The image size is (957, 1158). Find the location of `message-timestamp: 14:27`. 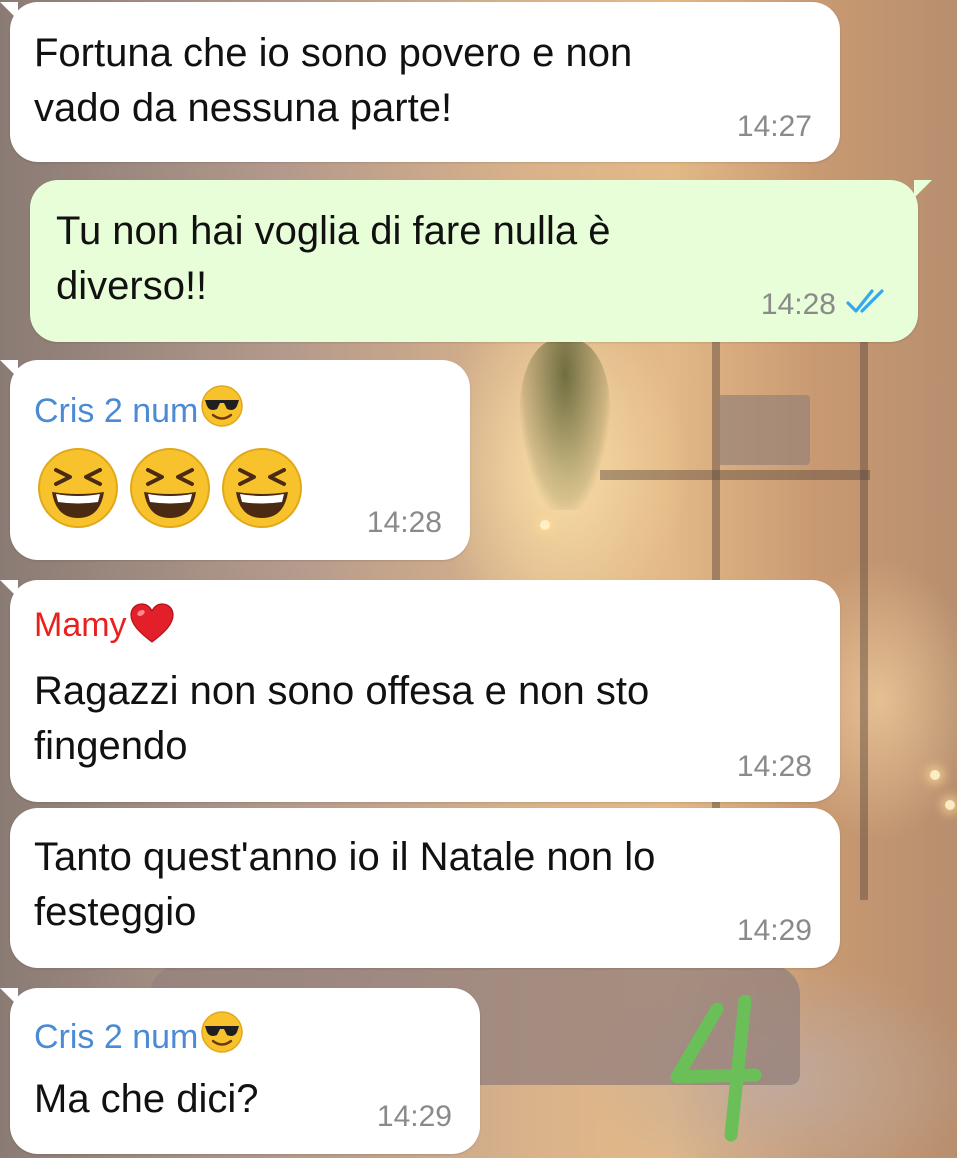

message-timestamp: 14:27 is located at coordinates (774, 126).